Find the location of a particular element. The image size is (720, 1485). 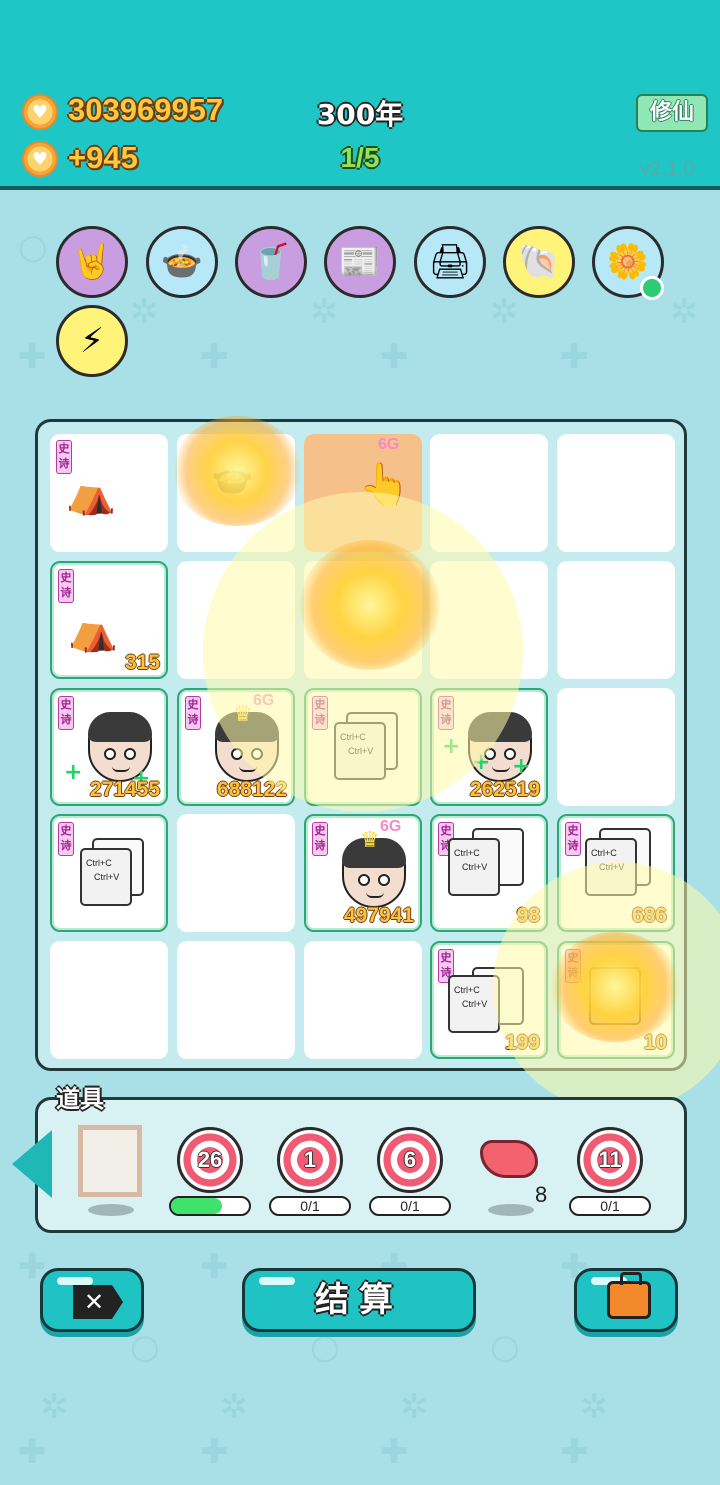

tools-title: 道具 is located at coordinates (80, 1099).